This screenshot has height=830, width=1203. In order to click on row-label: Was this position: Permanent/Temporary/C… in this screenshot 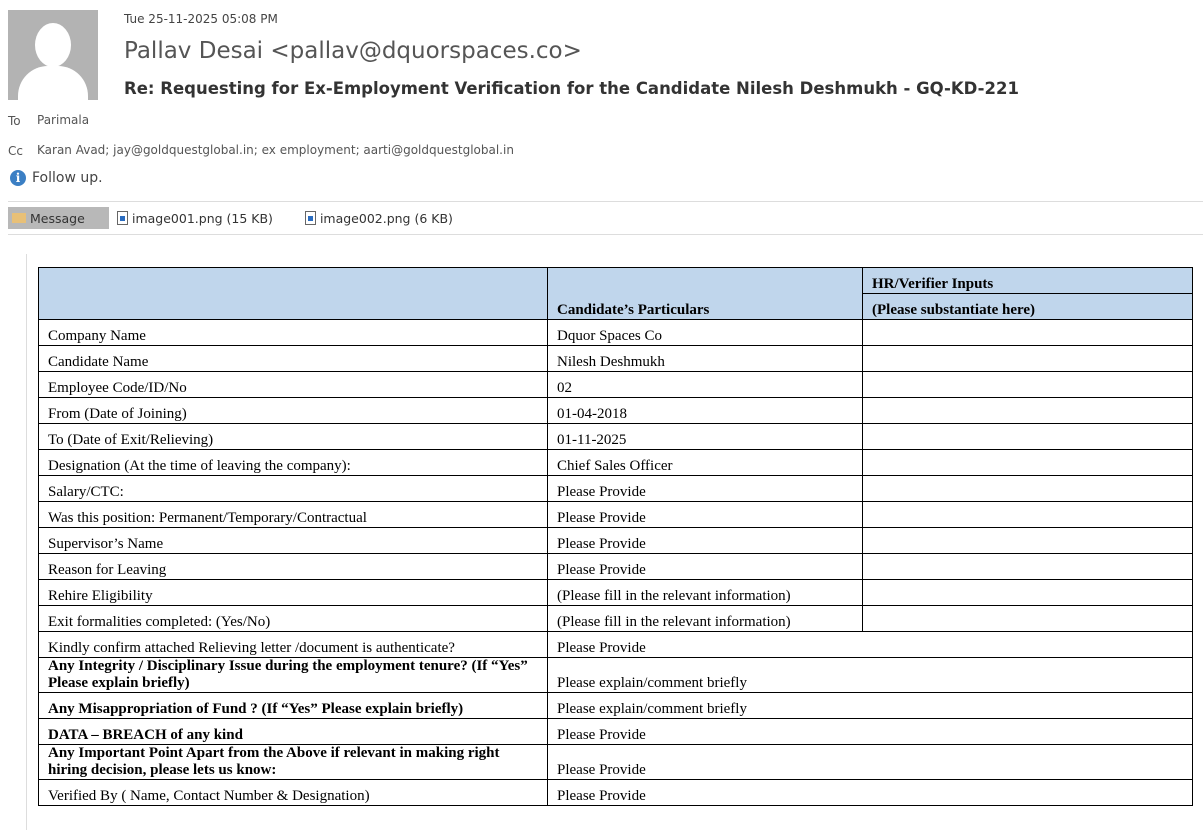, I will do `click(293, 514)`.